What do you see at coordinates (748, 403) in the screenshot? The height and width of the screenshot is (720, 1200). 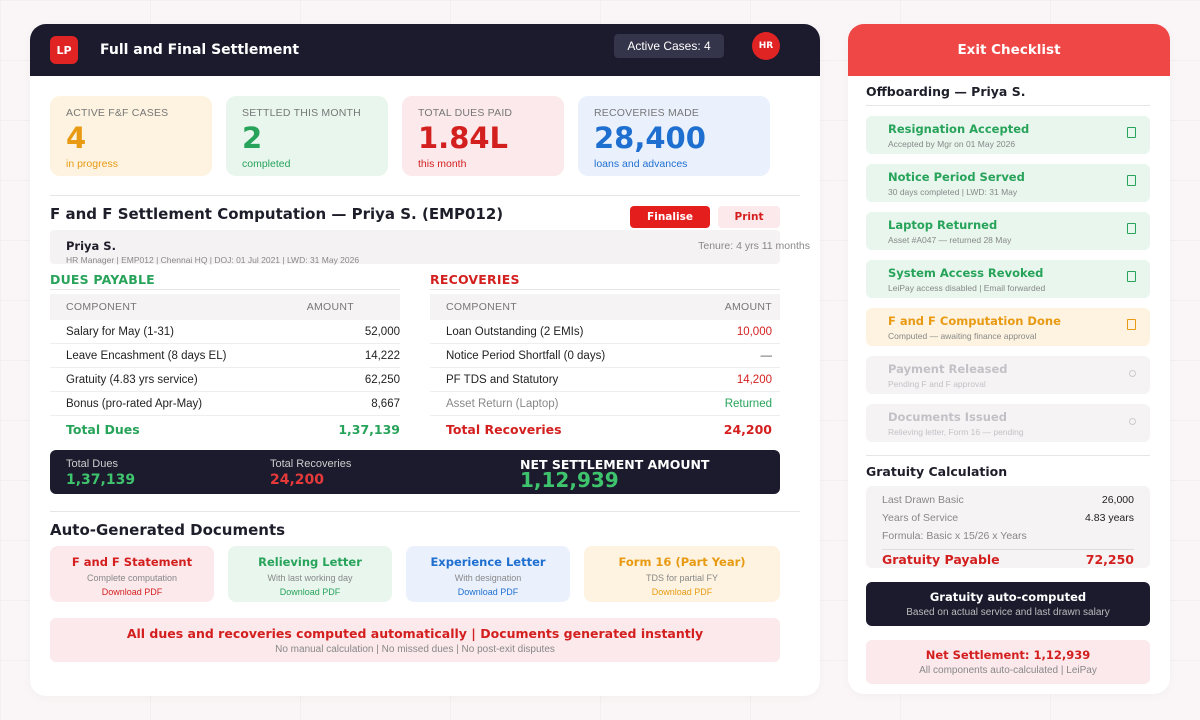 I see `row-amount: Returned` at bounding box center [748, 403].